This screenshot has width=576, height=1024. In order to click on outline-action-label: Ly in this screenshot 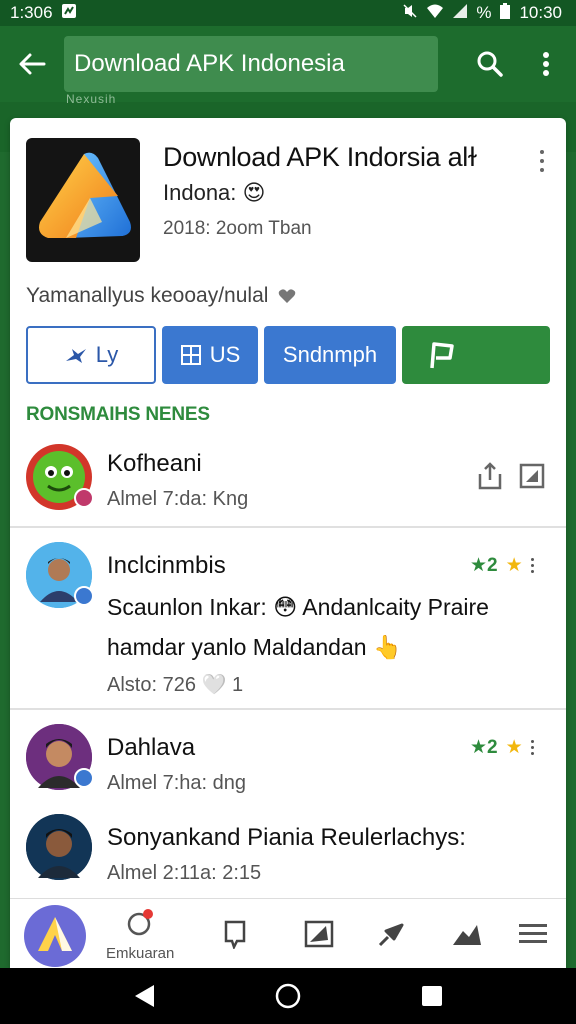, I will do `click(107, 354)`.